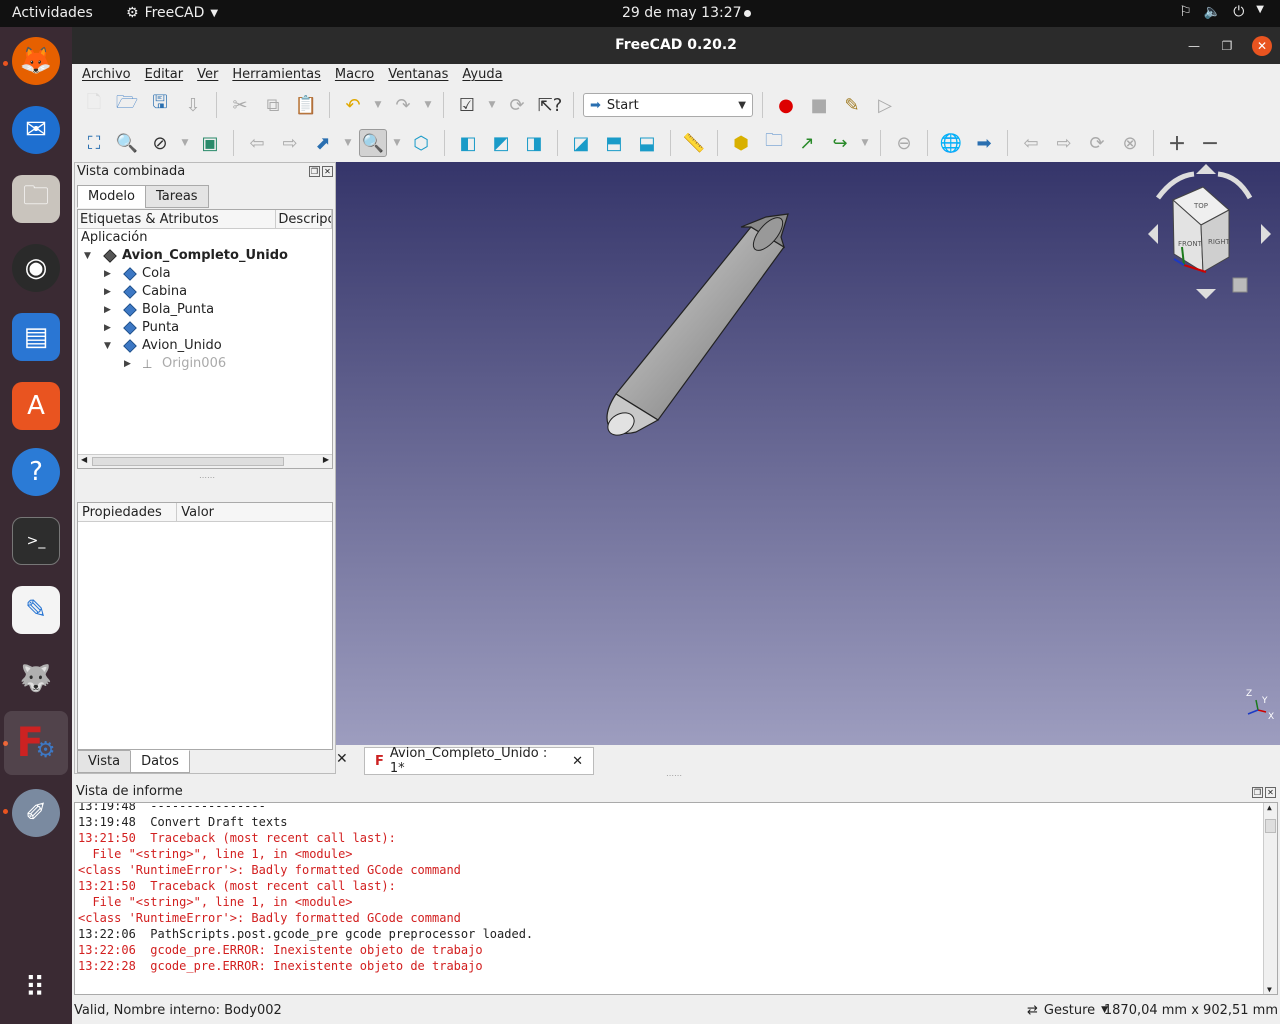 The image size is (1280, 1024). What do you see at coordinates (1266, 234) in the screenshot?
I see `view-right-arrow-icon` at bounding box center [1266, 234].